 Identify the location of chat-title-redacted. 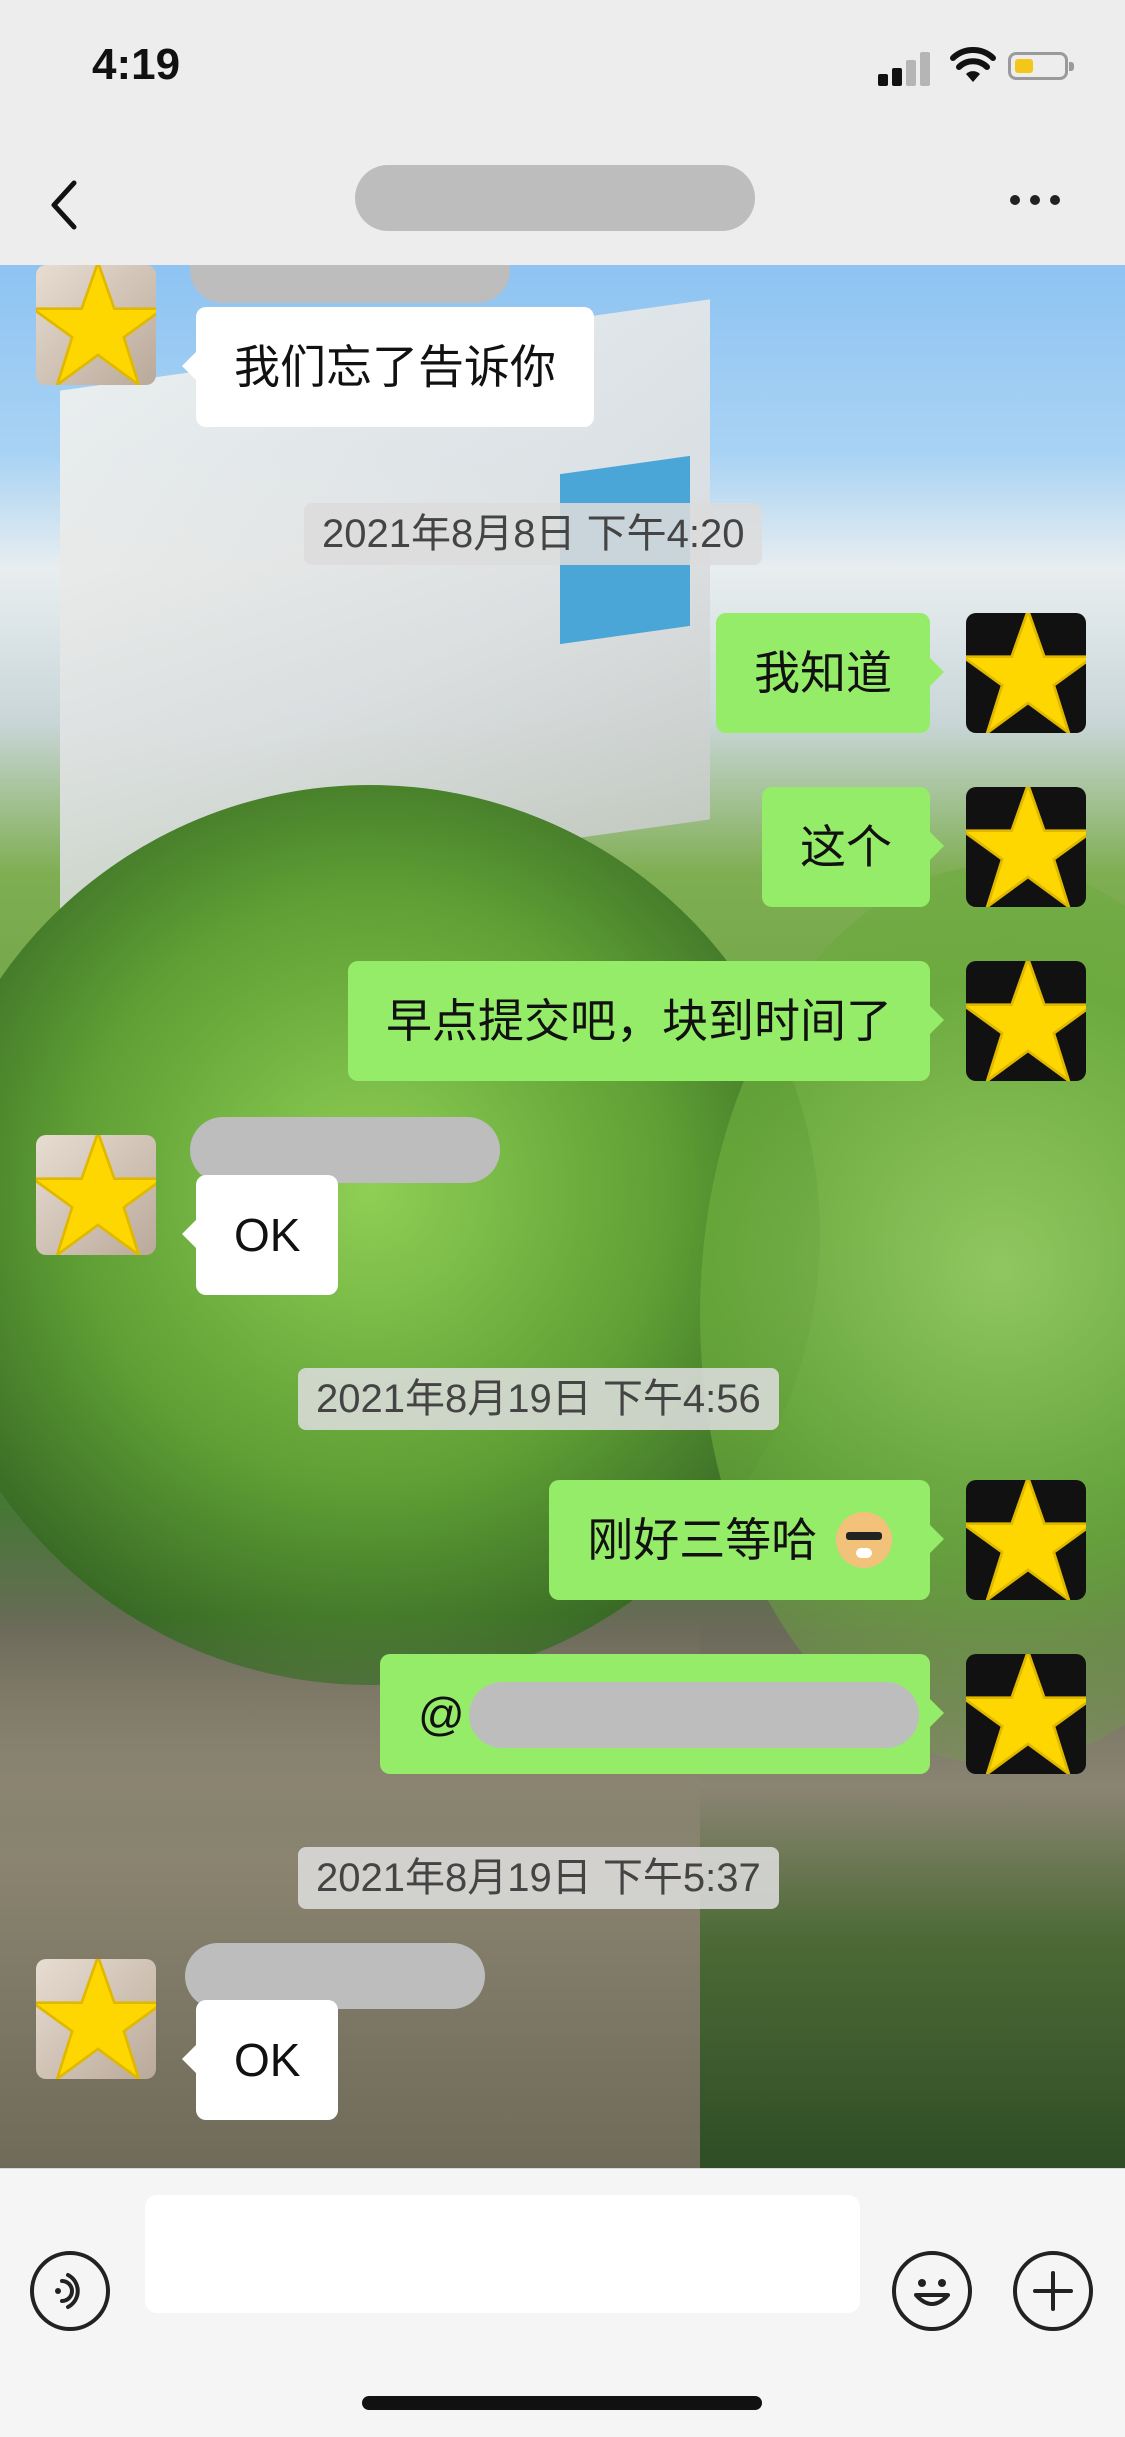
(555, 198).